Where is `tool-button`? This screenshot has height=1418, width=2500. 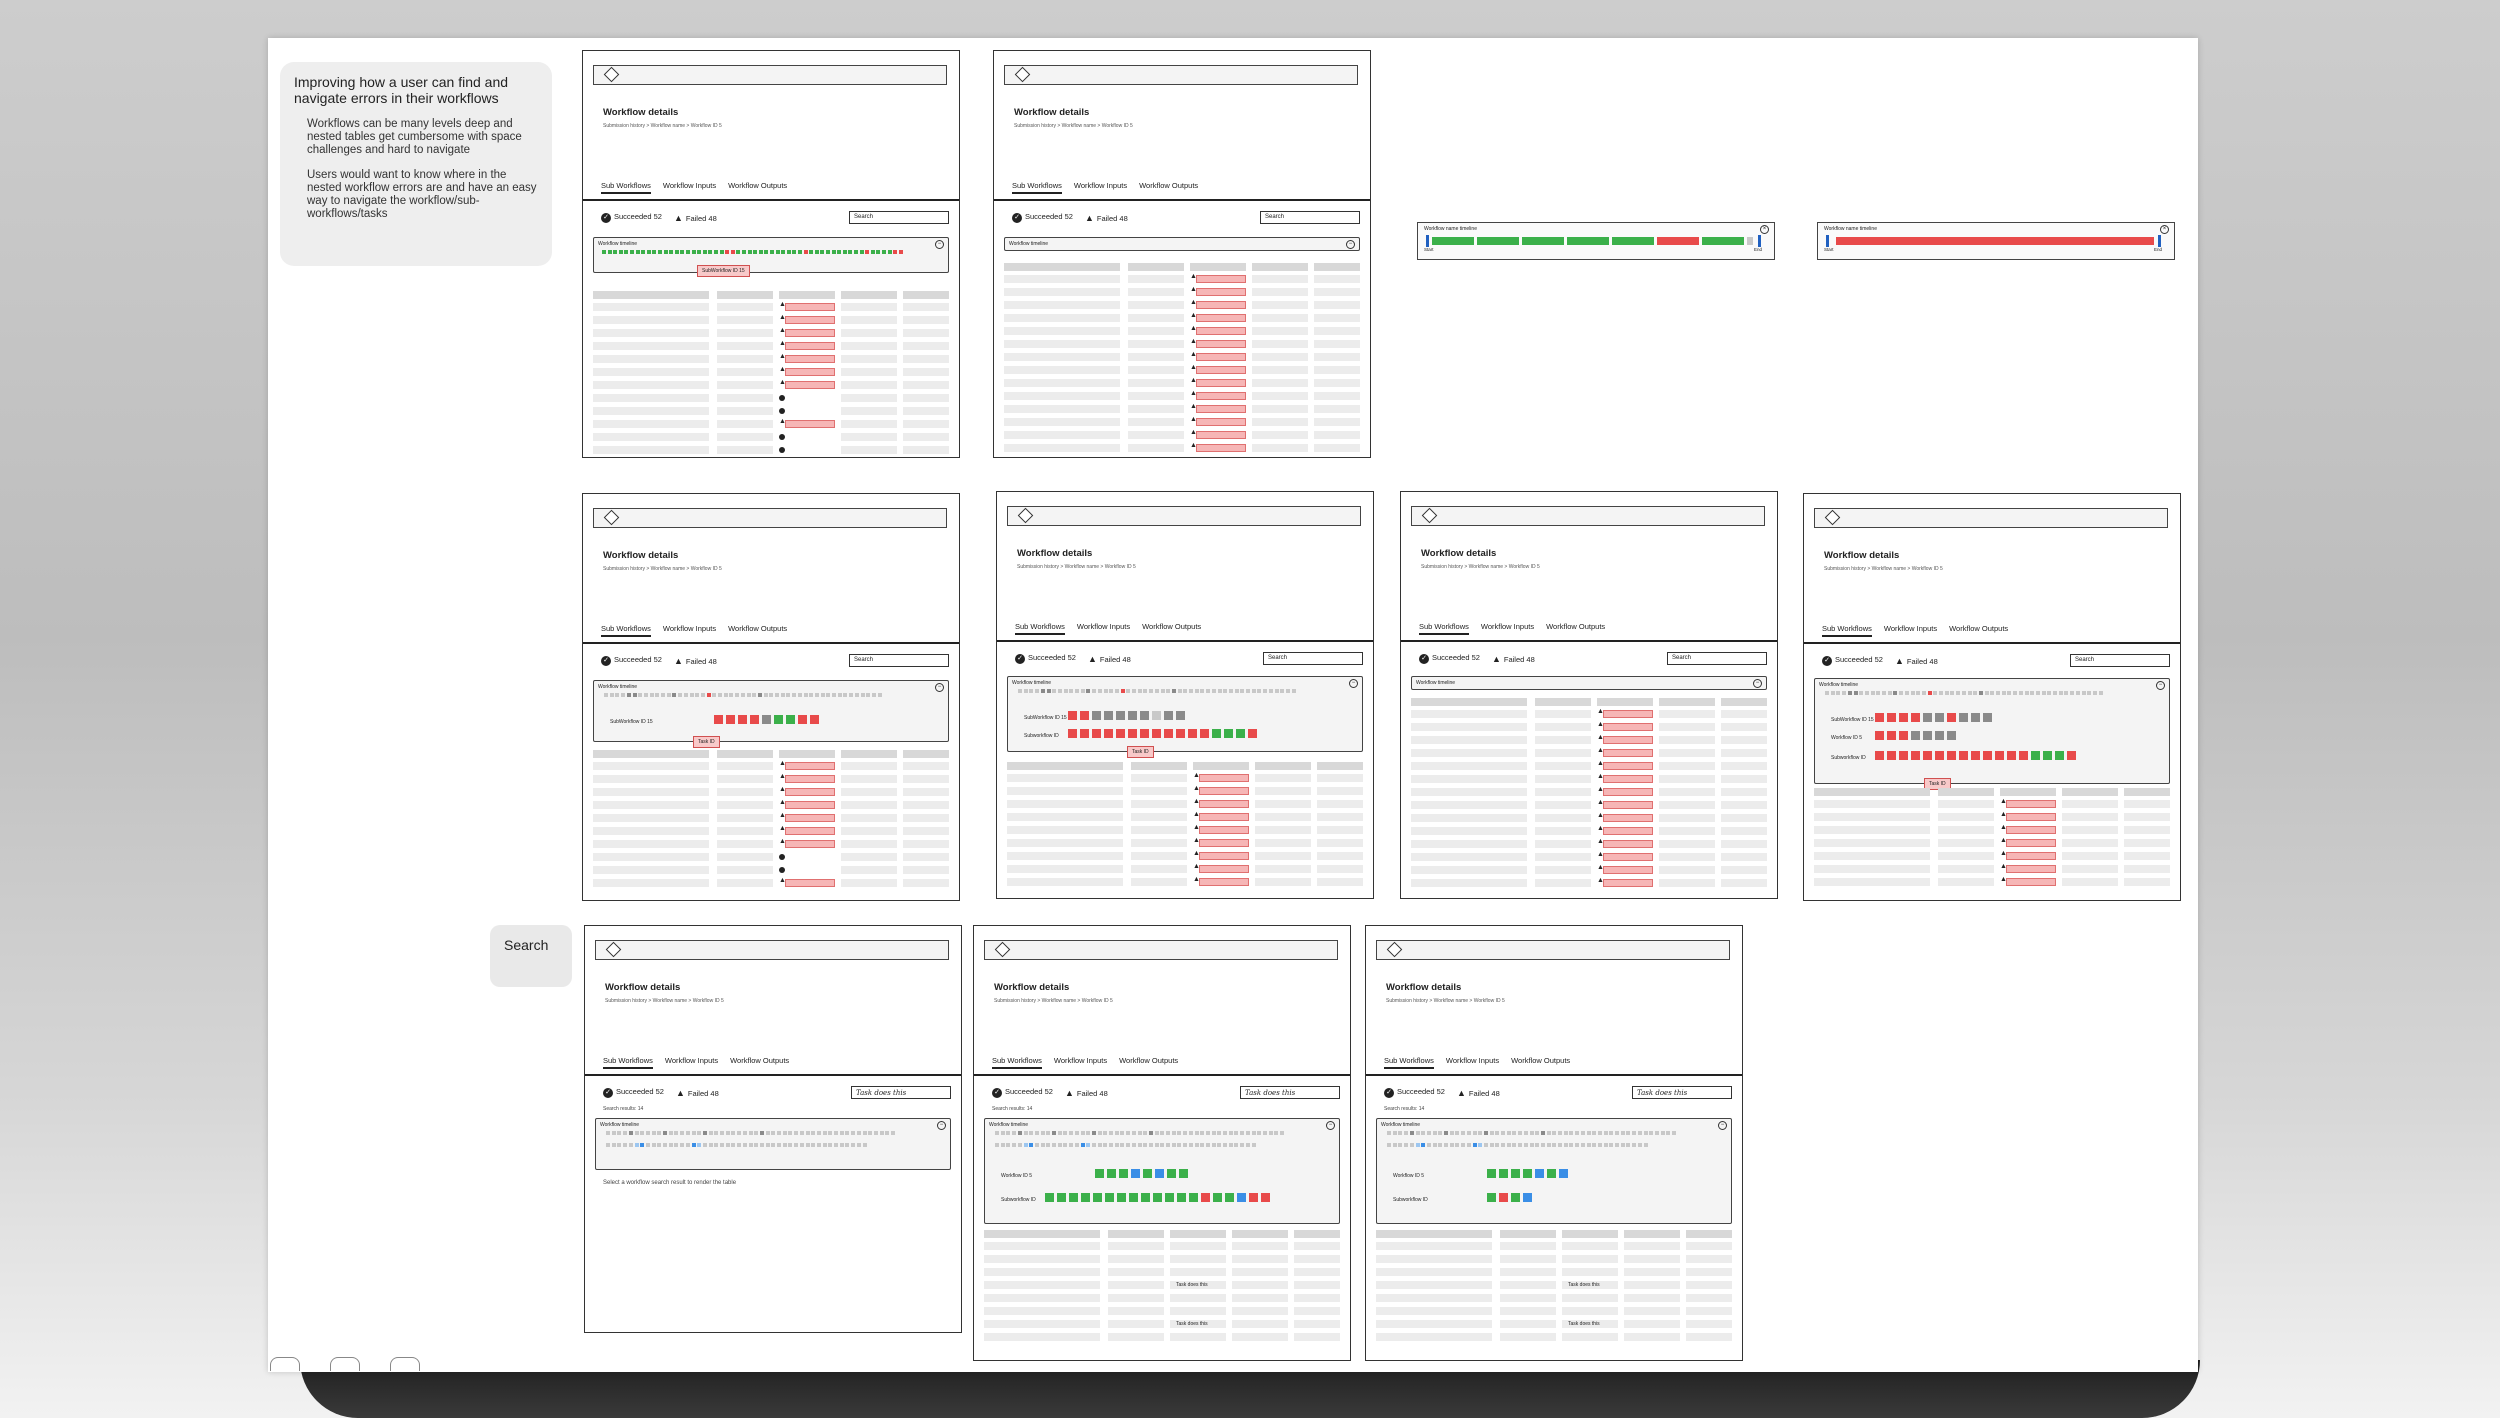
tool-button is located at coordinates (345, 1364).